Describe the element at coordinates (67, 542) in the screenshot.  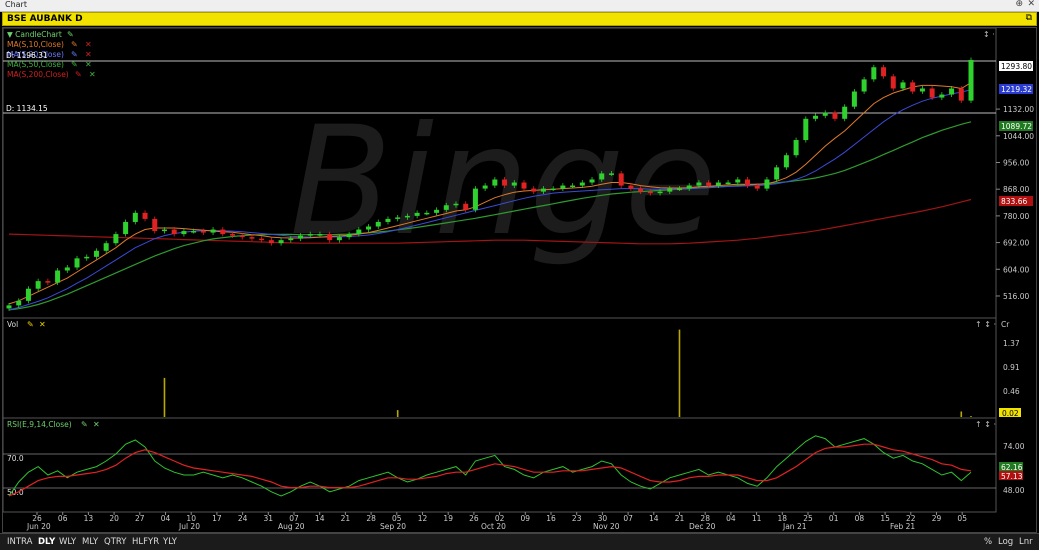
I see `period-wly: WLY` at that location.